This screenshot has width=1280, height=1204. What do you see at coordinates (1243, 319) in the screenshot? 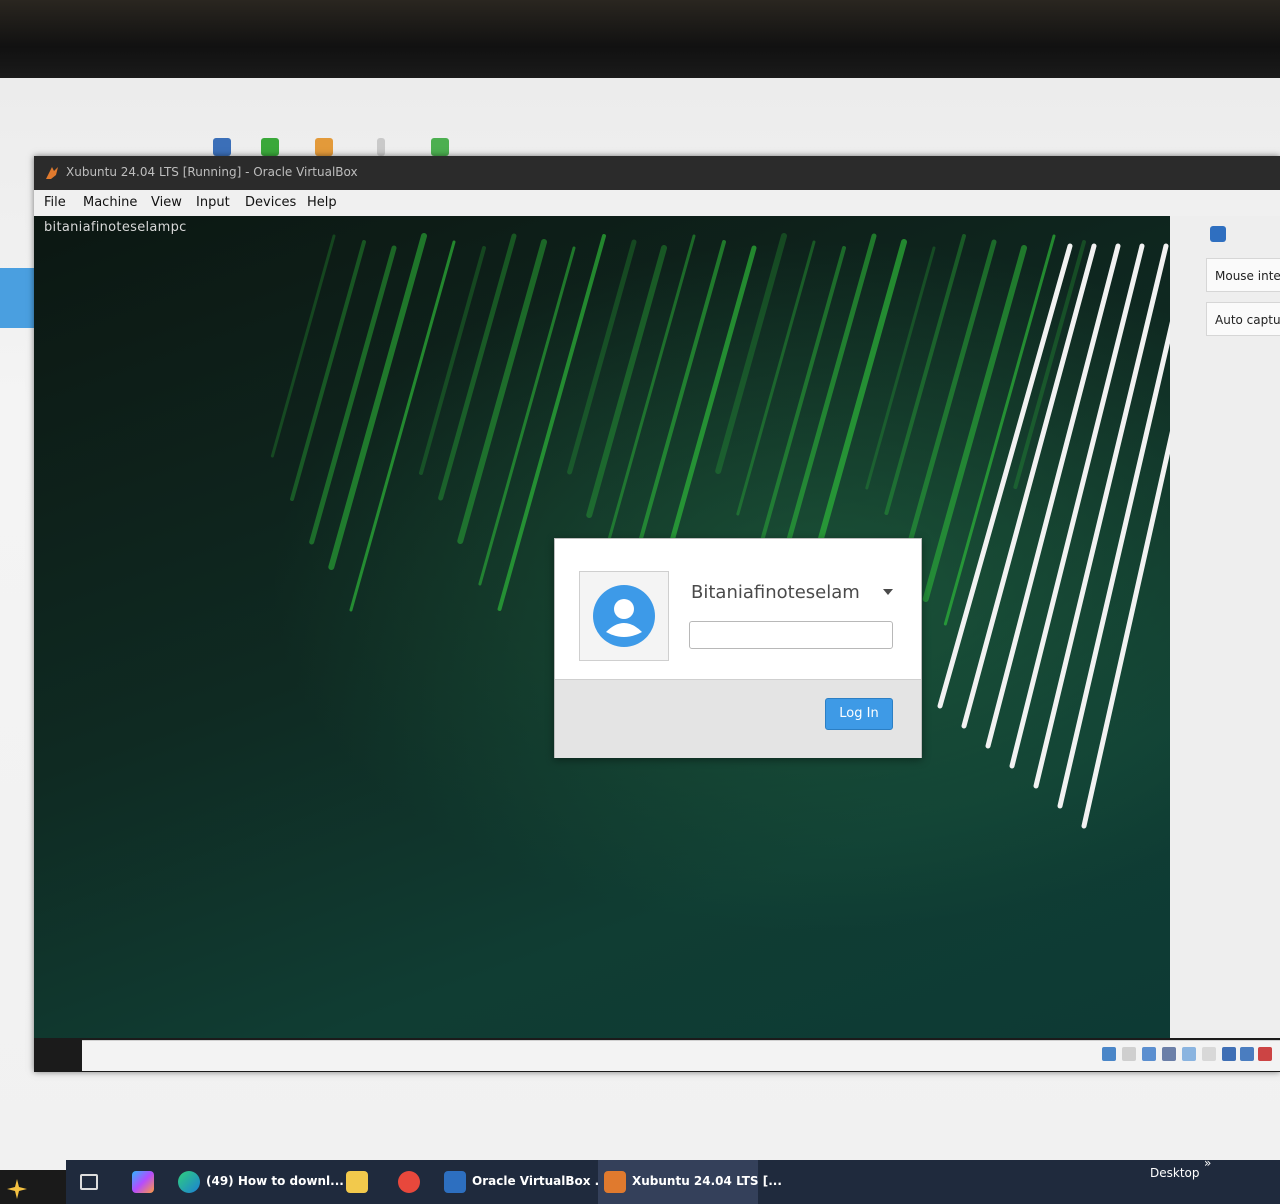
I see `notification-auto-capture: Auto captu` at bounding box center [1243, 319].